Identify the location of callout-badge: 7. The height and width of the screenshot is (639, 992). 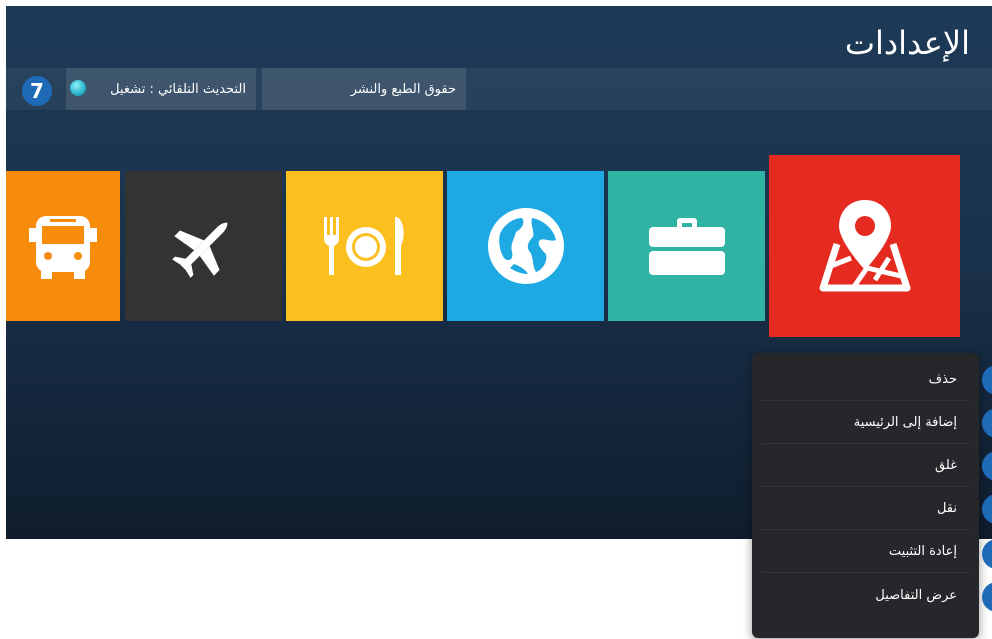
(37, 91).